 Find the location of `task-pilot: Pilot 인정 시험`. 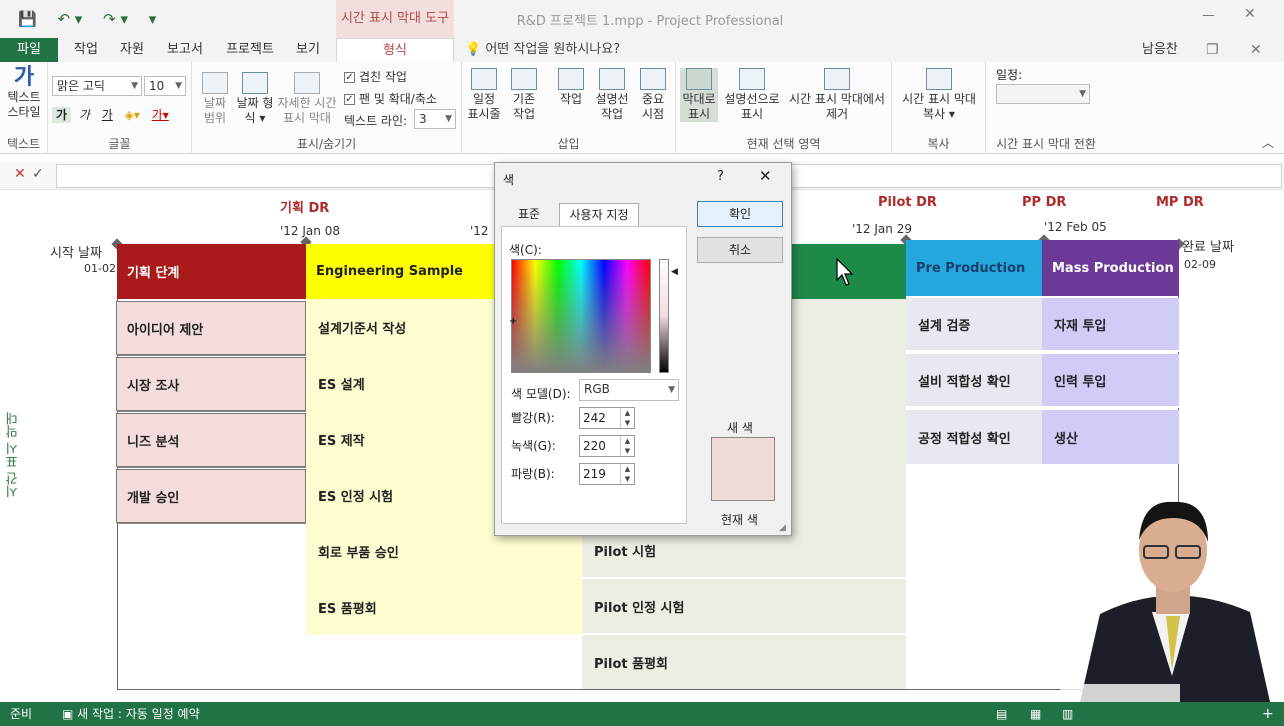

task-pilot: Pilot 인정 시험 is located at coordinates (744, 607).